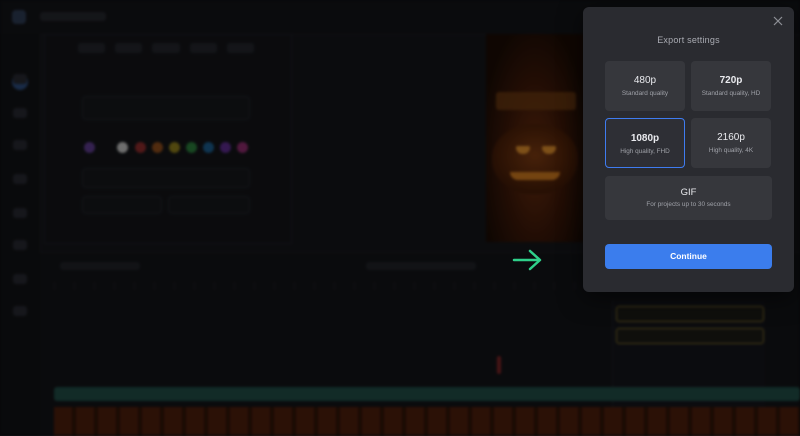 This screenshot has width=800, height=436. I want to click on gif-option: GIF For projects up to 30 seconds, so click(688, 198).